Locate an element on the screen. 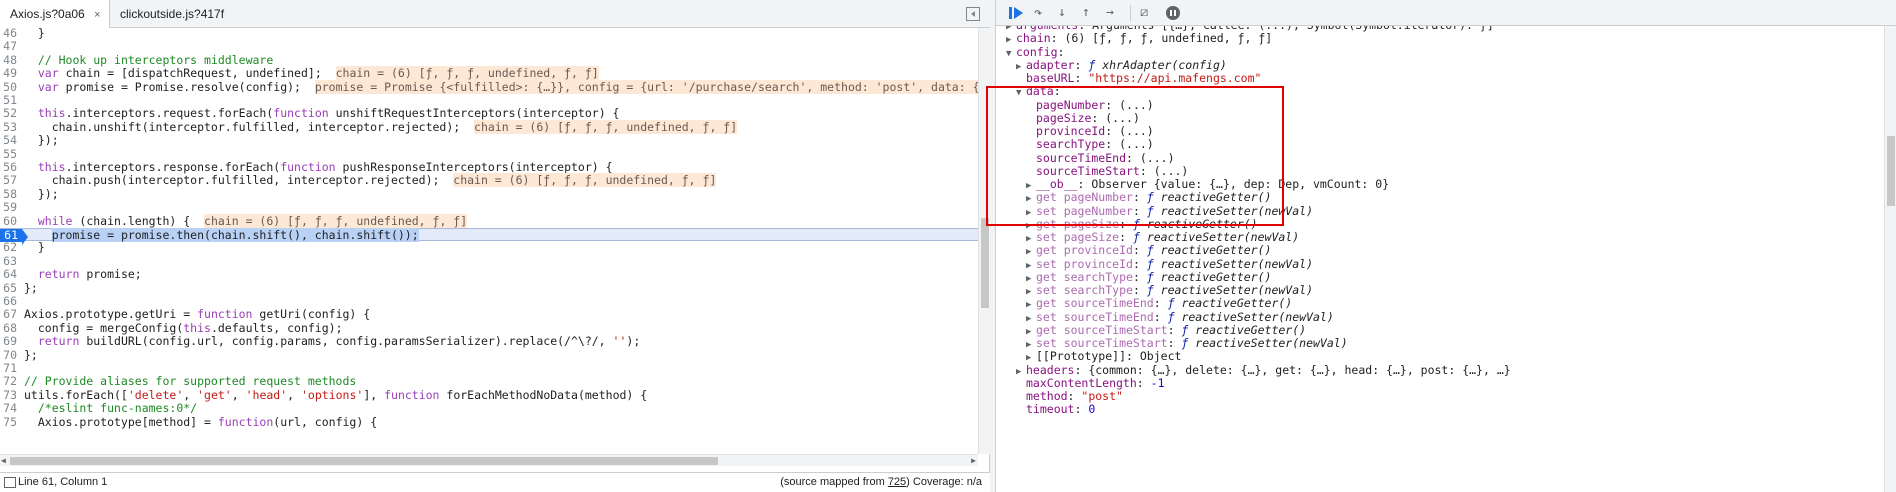 This screenshot has width=1896, height=492. line-number: 53 is located at coordinates (8, 127).